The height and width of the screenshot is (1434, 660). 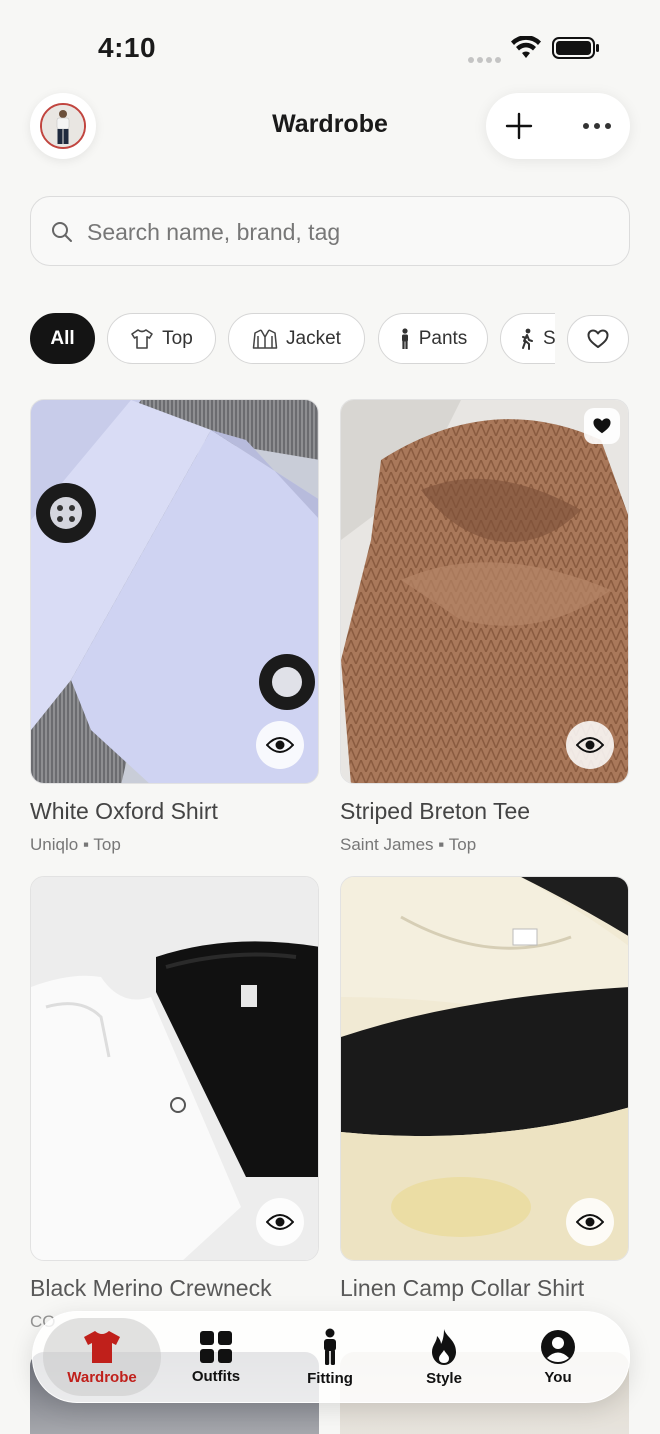 I want to click on tab-fitting: Fitting, so click(x=330, y=1357).